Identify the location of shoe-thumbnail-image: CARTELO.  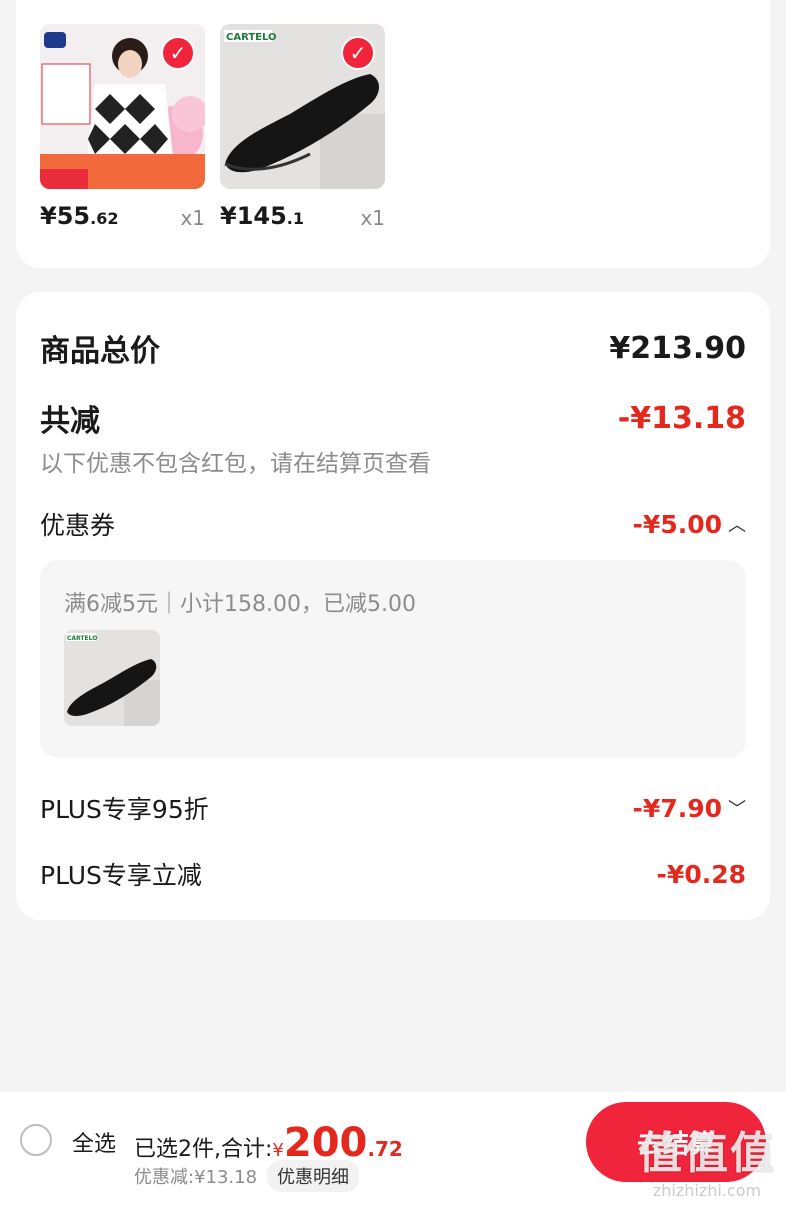
(112, 678).